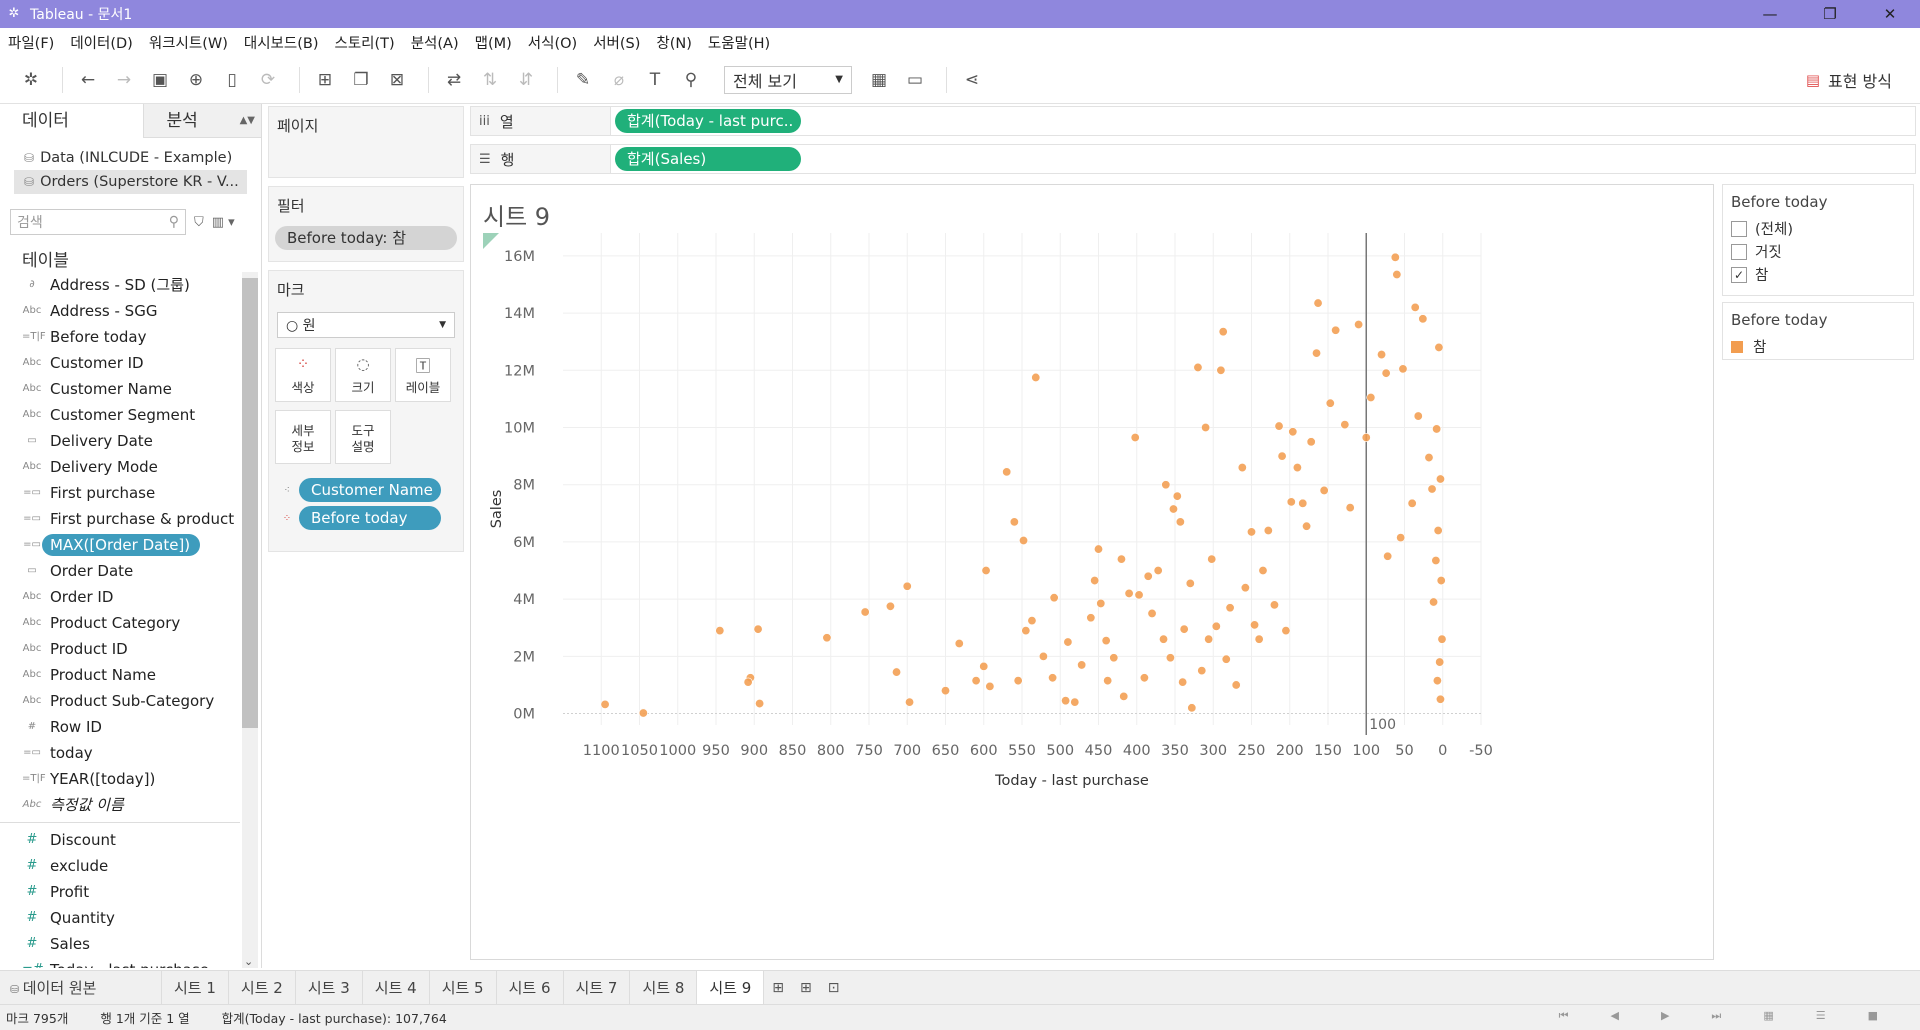  I want to click on sheet-tab: 시트 2, so click(262, 987).